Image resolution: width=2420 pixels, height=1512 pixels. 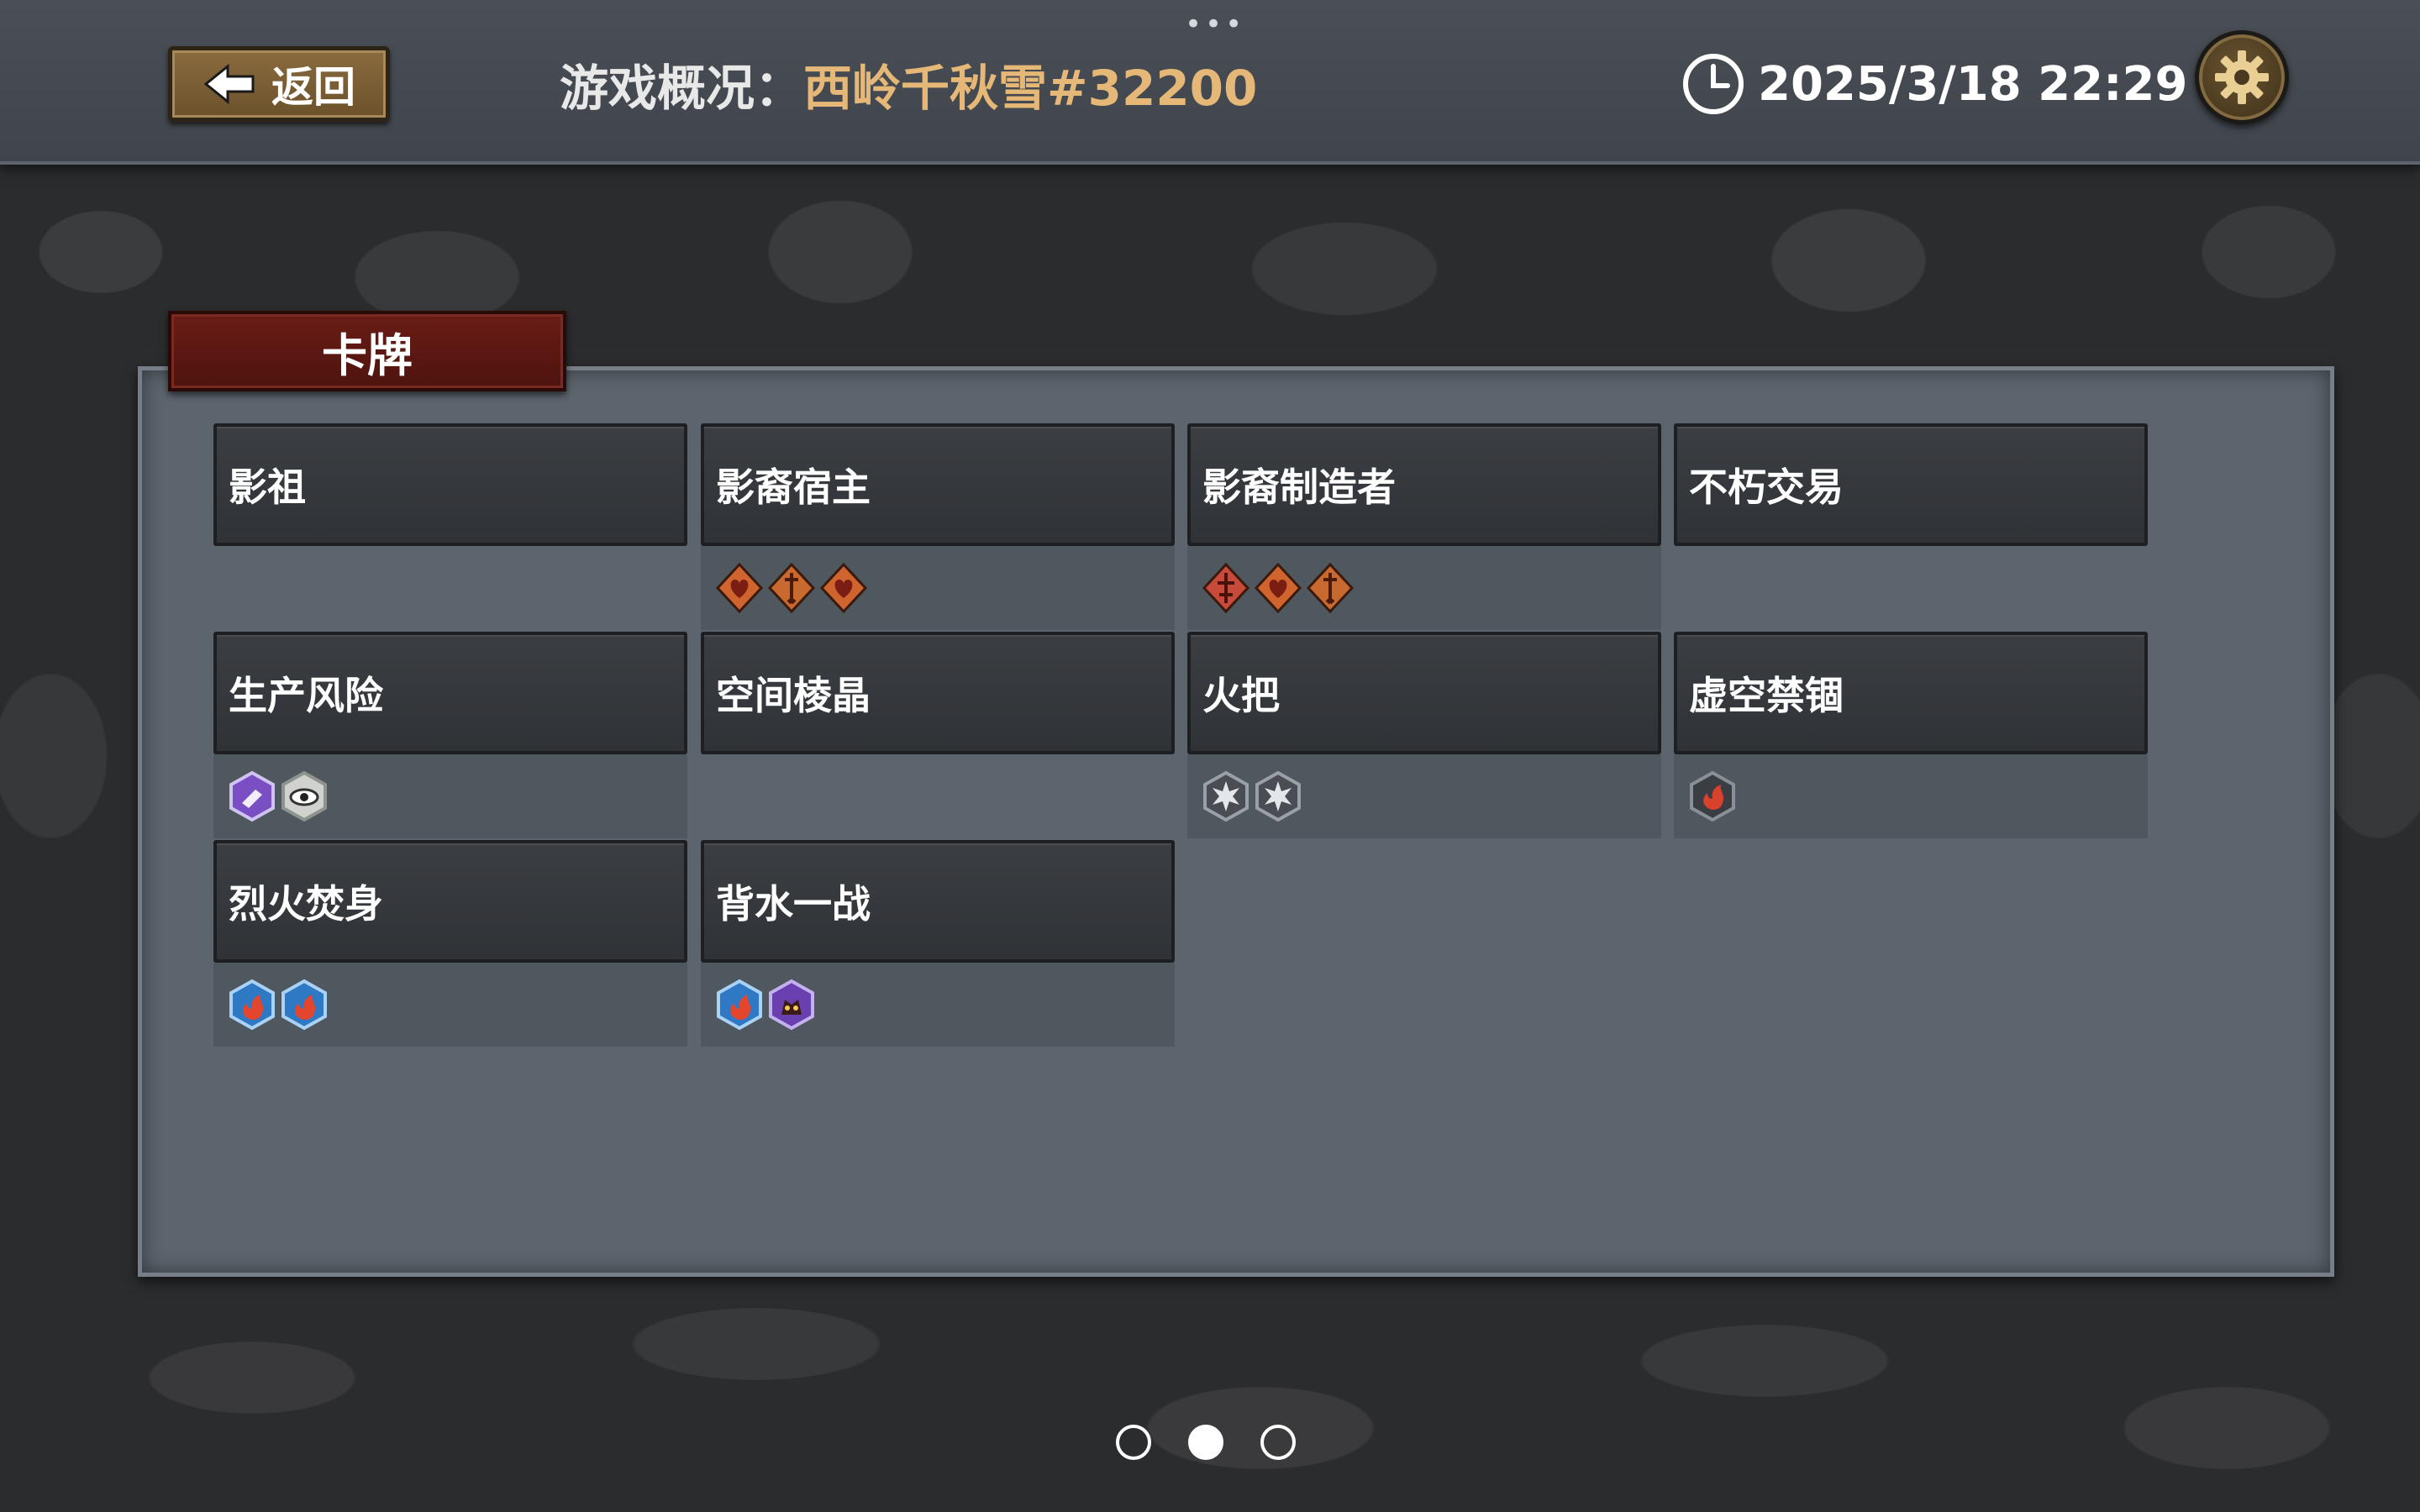 I want to click on card-name: 烈火焚身, so click(x=450, y=901).